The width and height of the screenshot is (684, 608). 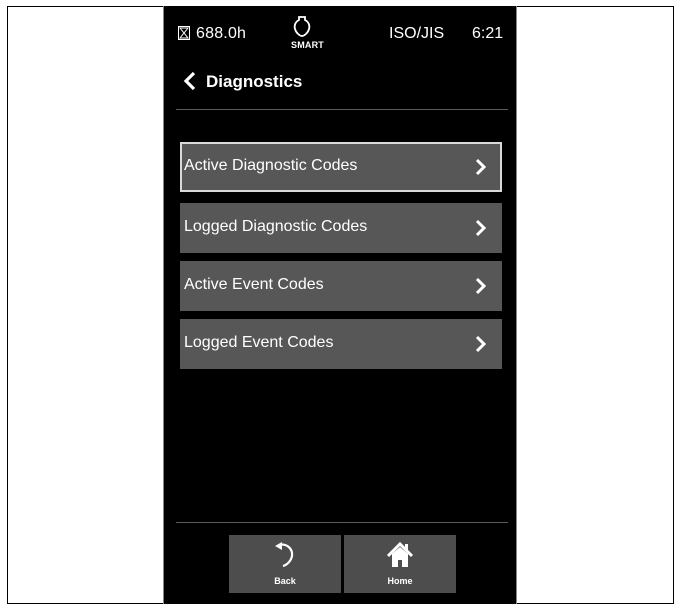 I want to click on control-pattern: ISO/JIS, so click(x=417, y=33).